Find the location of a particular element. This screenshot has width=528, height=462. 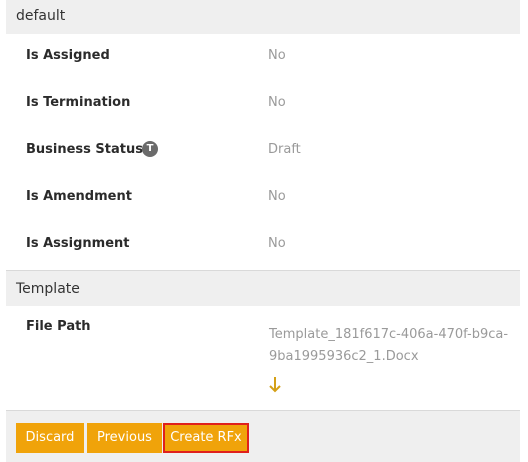

field-label: Is Termination is located at coordinates (78, 102).